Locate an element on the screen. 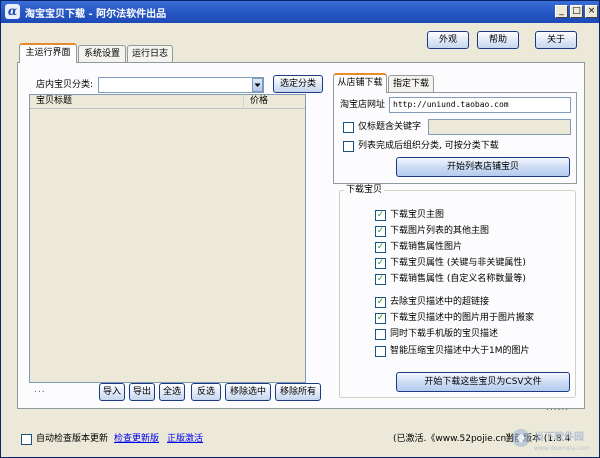 This screenshot has height=458, width=600. skin-button: 外观 is located at coordinates (448, 40).